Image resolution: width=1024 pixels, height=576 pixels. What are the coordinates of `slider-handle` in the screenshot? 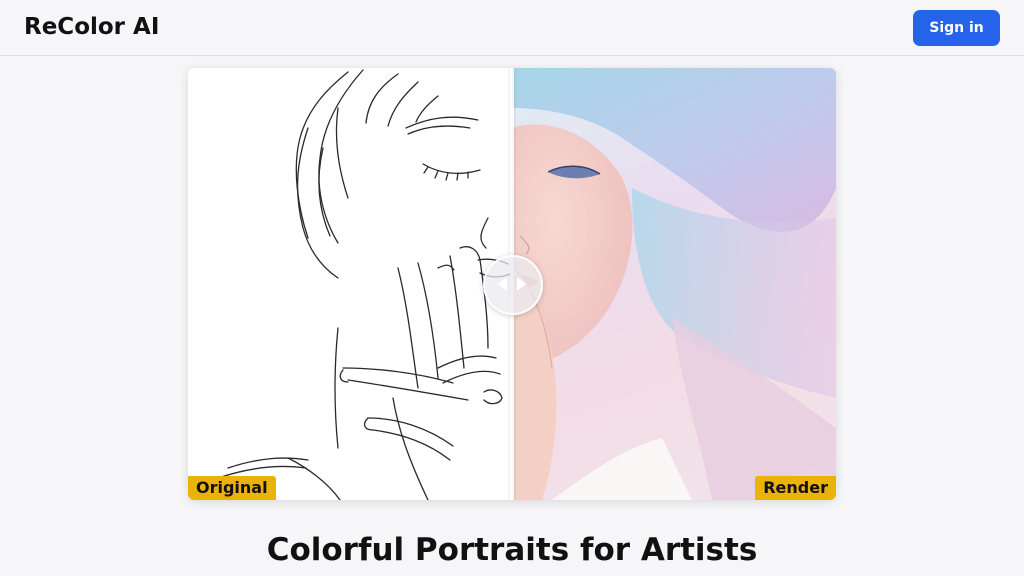 It's located at (513, 285).